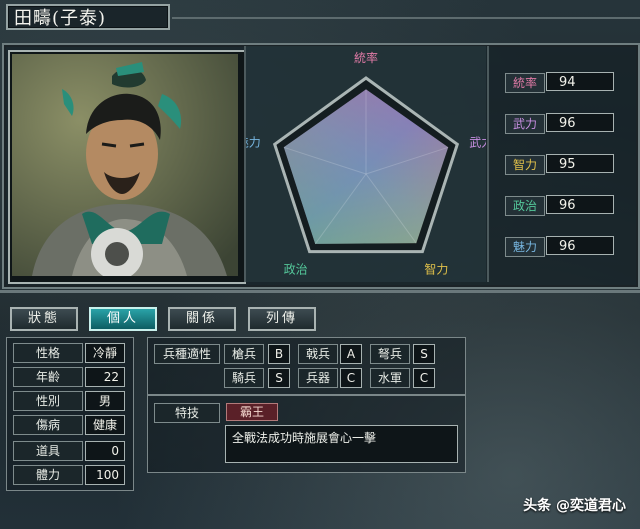 This screenshot has width=640, height=529. Describe the element at coordinates (187, 354) in the screenshot. I see `troop-aptitude-title: 兵種適性` at that location.